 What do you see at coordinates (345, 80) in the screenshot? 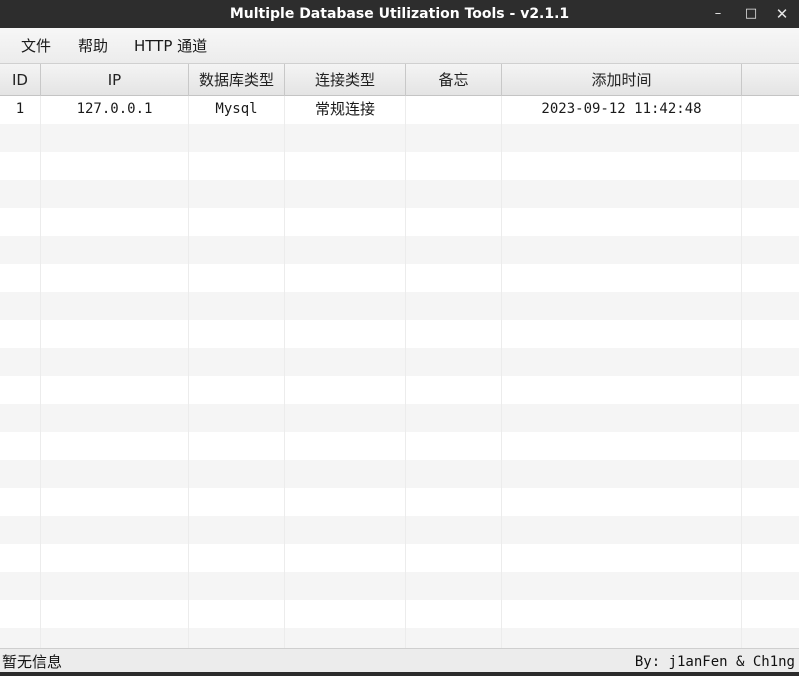
I see `column-header-conn-type: 连接类型` at bounding box center [345, 80].